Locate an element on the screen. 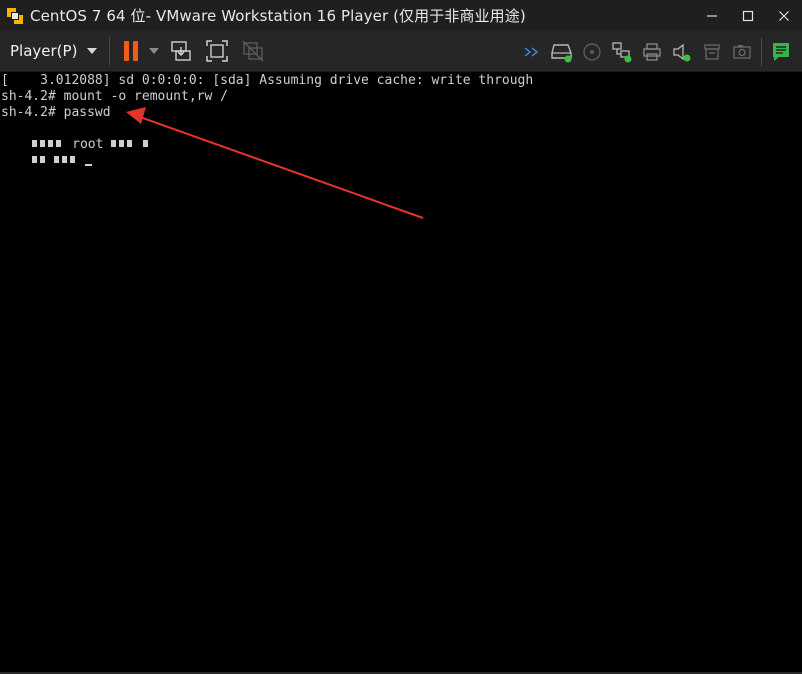 The image size is (802, 674). cd-dvd-button is located at coordinates (592, 52).